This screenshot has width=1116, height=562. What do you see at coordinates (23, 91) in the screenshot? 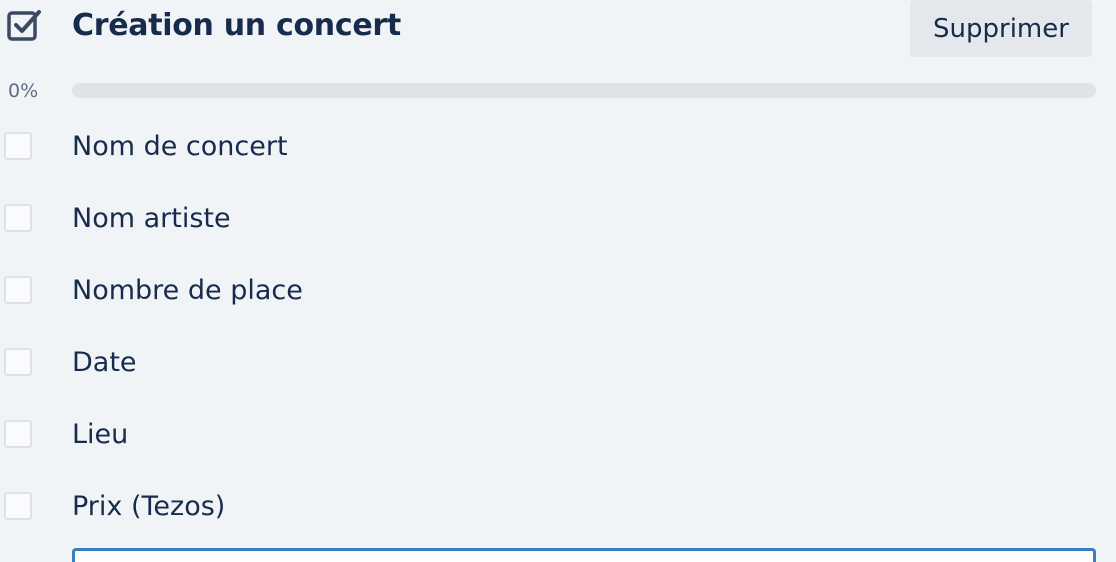
I see `progress-percent: 0%` at bounding box center [23, 91].